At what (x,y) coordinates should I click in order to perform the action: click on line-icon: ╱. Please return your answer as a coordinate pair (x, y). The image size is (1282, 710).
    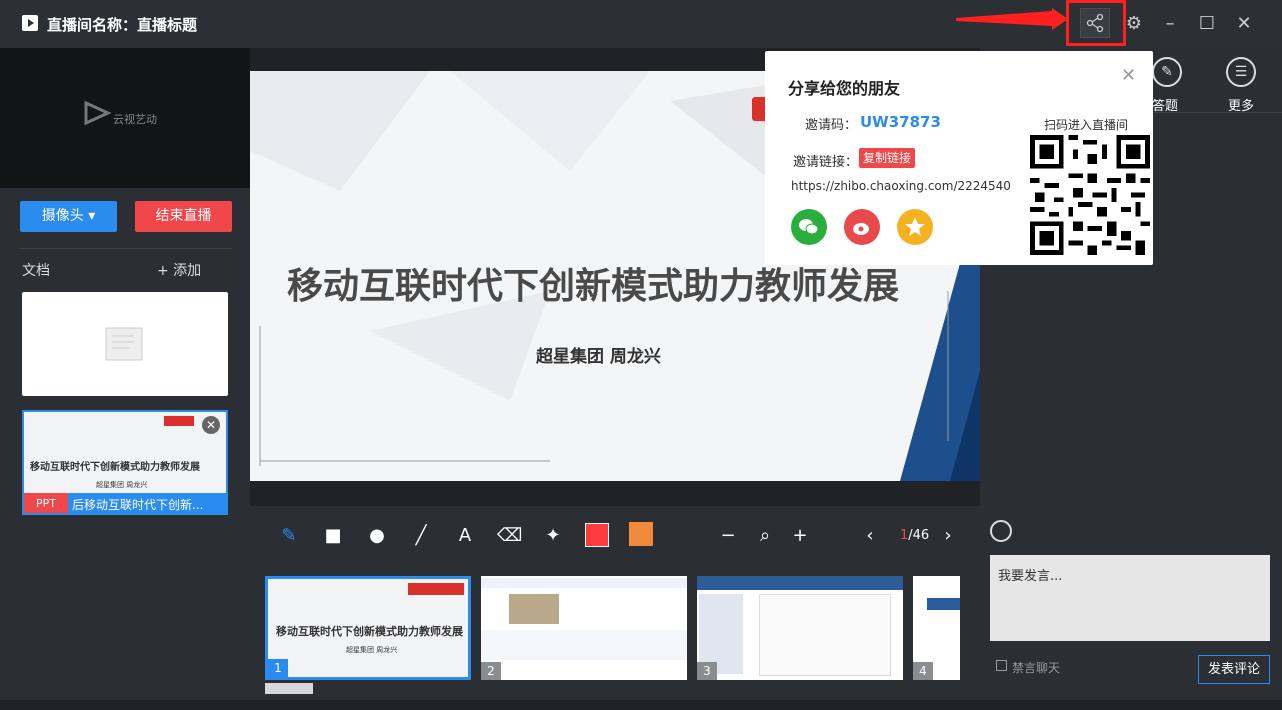
    Looking at the image, I should click on (421, 536).